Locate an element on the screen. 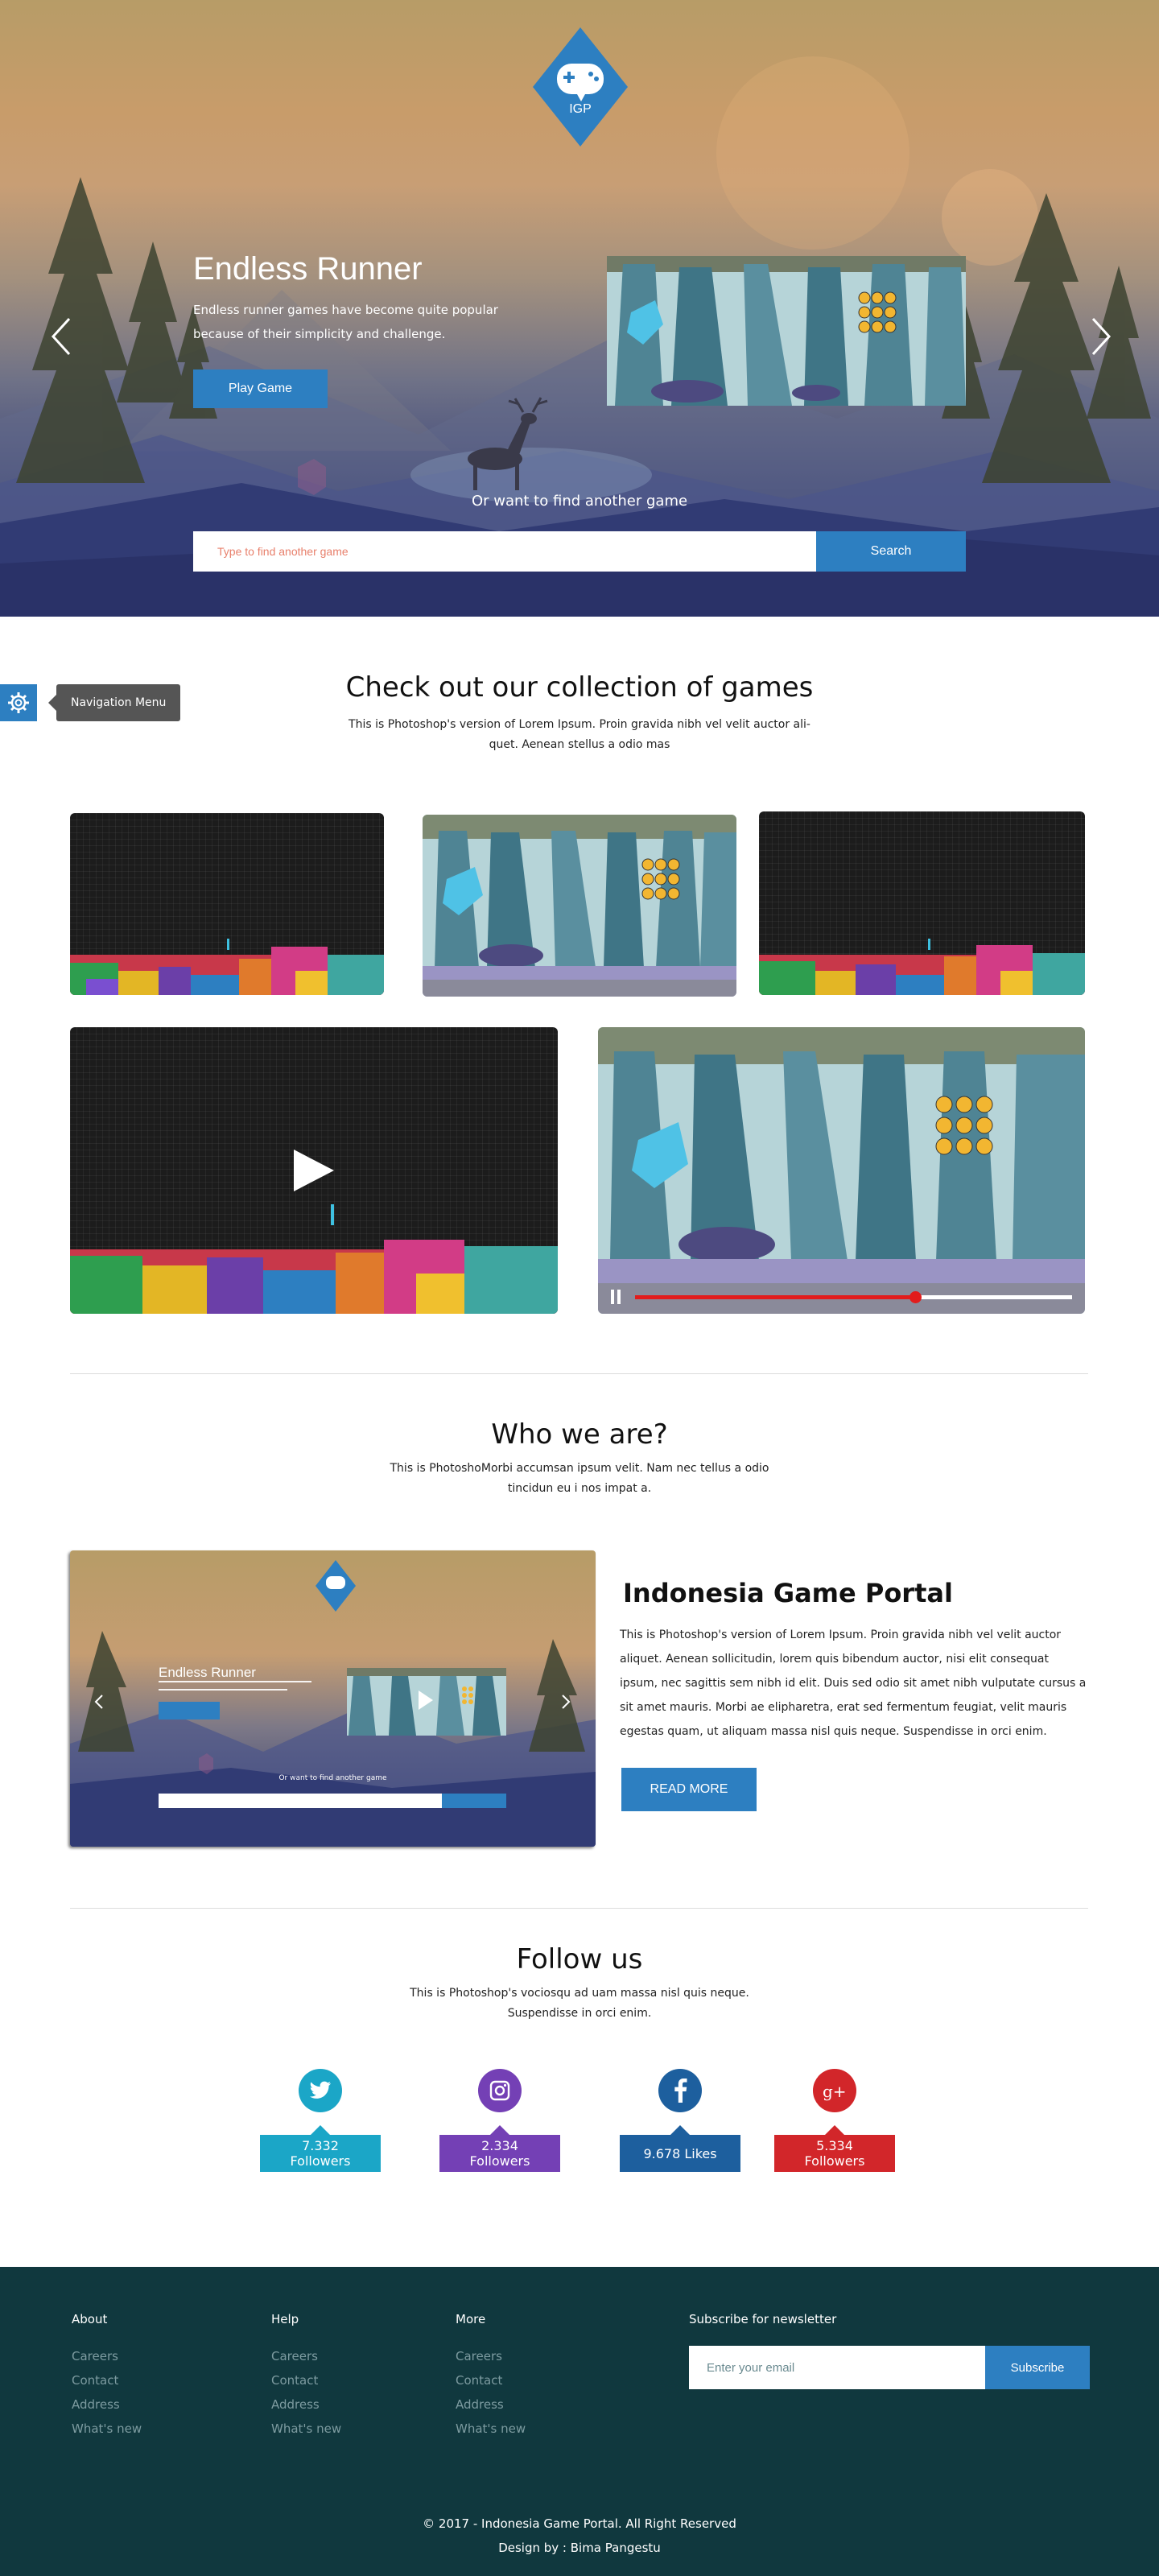  pause-icon is located at coordinates (615, 1297).